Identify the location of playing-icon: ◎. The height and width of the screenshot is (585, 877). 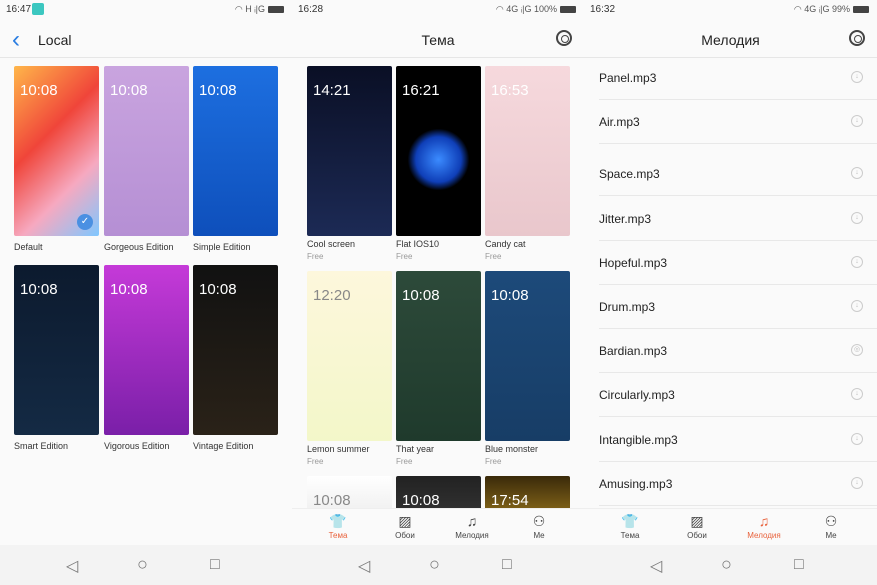
(857, 350).